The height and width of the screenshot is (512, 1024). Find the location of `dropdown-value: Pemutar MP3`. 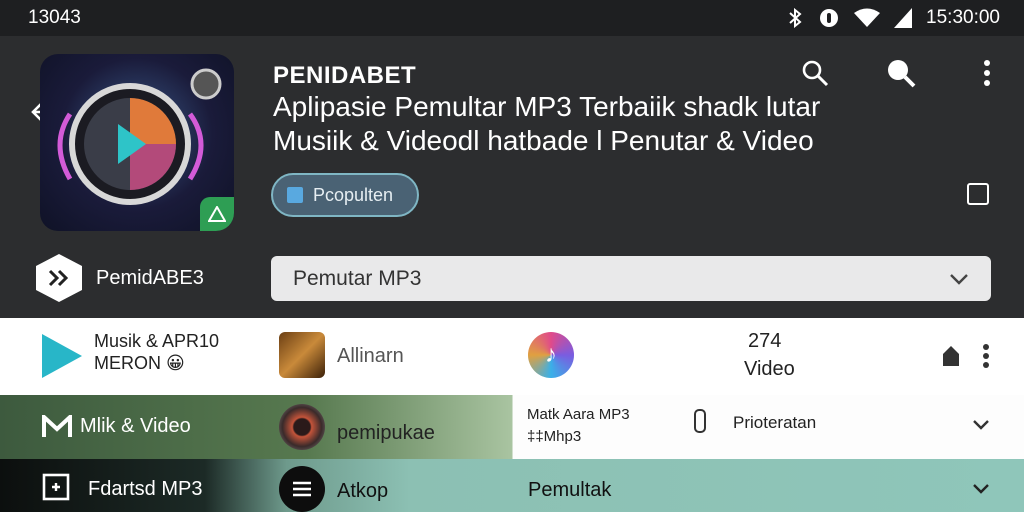

dropdown-value: Pemutar MP3 is located at coordinates (357, 278).